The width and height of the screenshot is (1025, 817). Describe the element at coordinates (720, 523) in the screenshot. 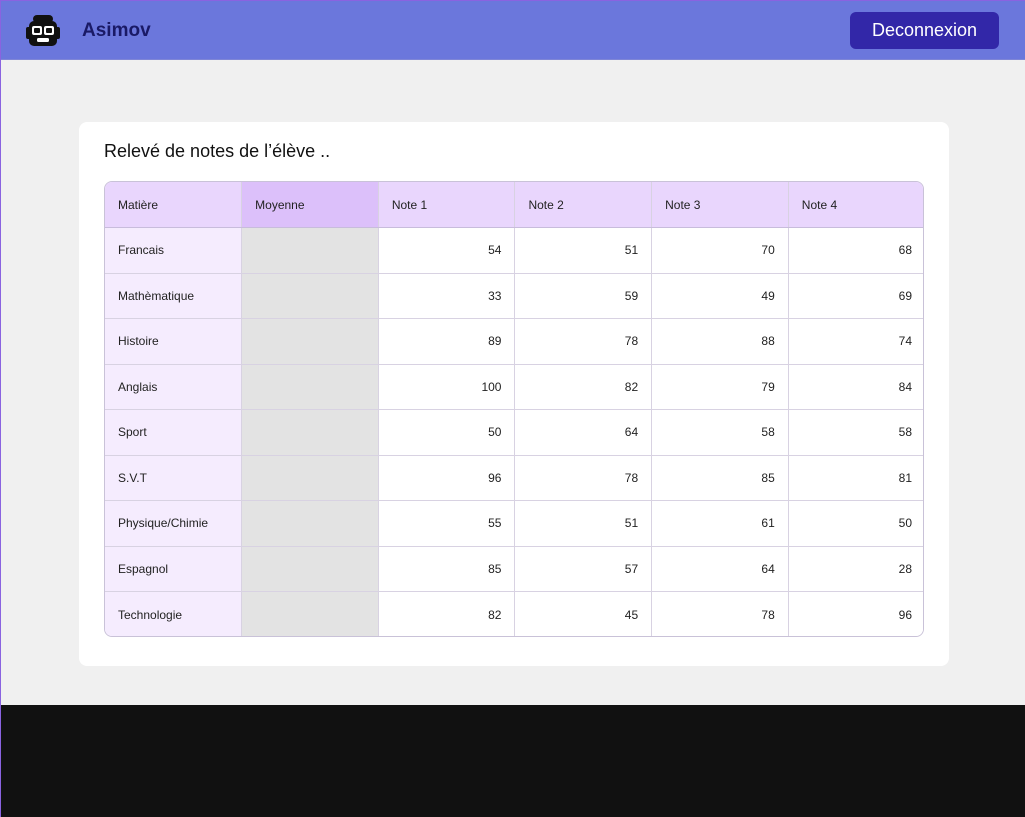

I see `grade-cell: 61` at that location.